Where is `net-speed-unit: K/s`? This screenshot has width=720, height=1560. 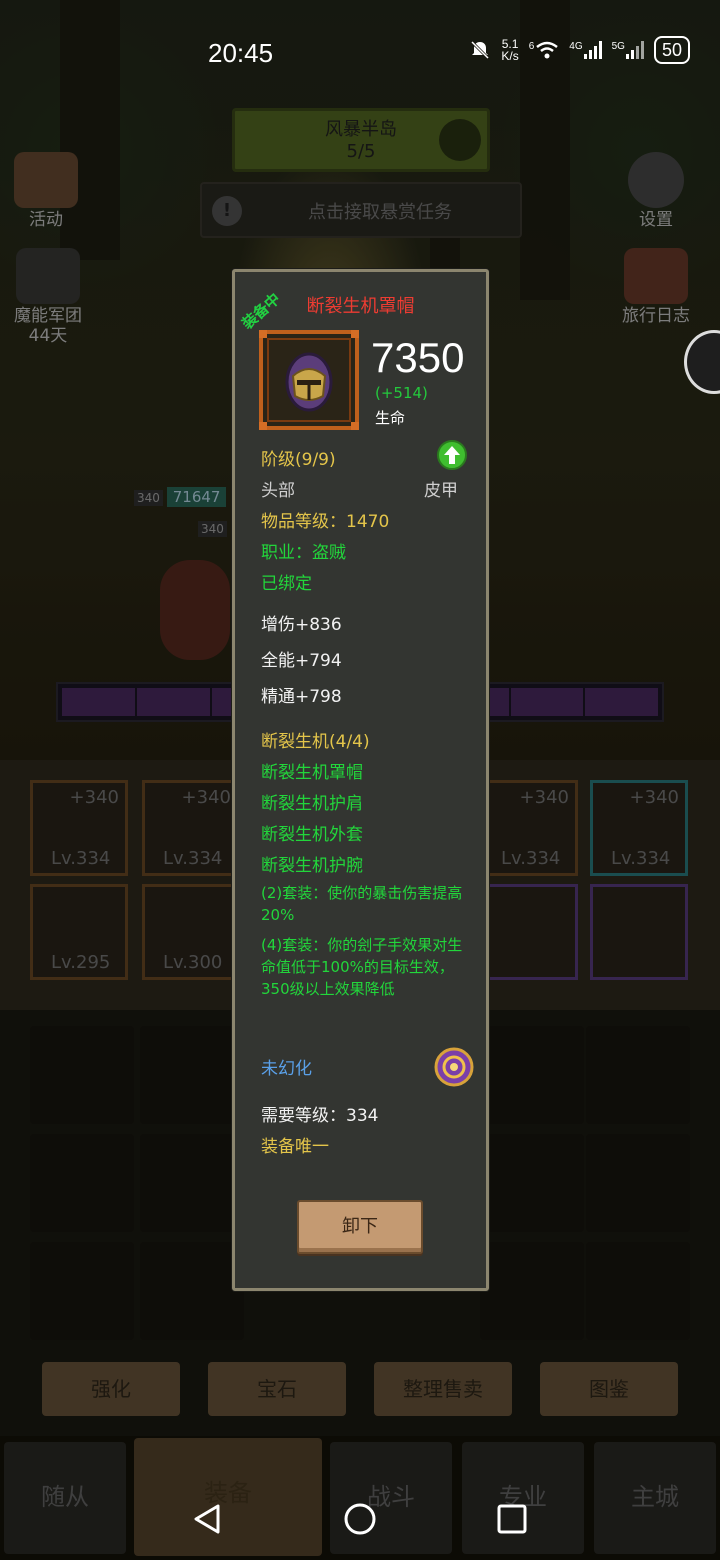 net-speed-unit: K/s is located at coordinates (510, 56).